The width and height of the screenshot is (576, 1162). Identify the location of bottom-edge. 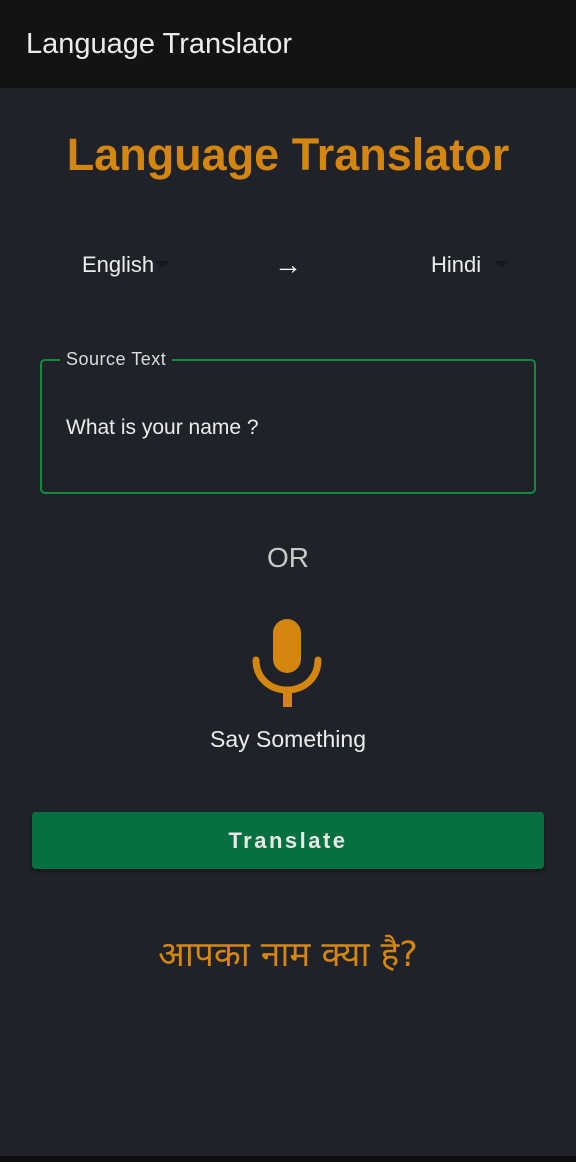
(288, 1159).